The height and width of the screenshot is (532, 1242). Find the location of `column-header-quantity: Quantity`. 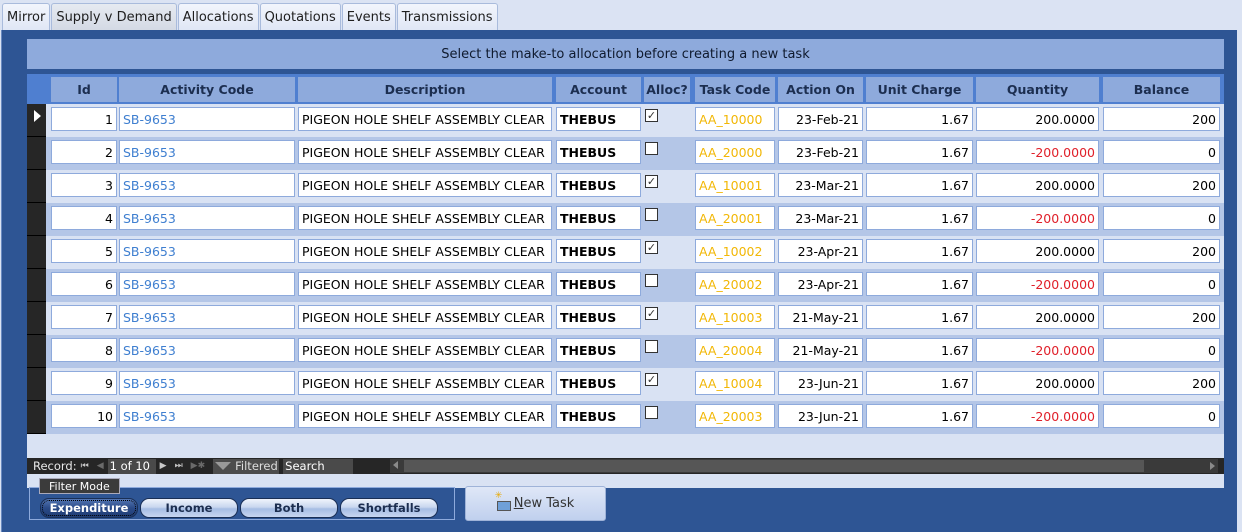

column-header-quantity: Quantity is located at coordinates (1037, 89).